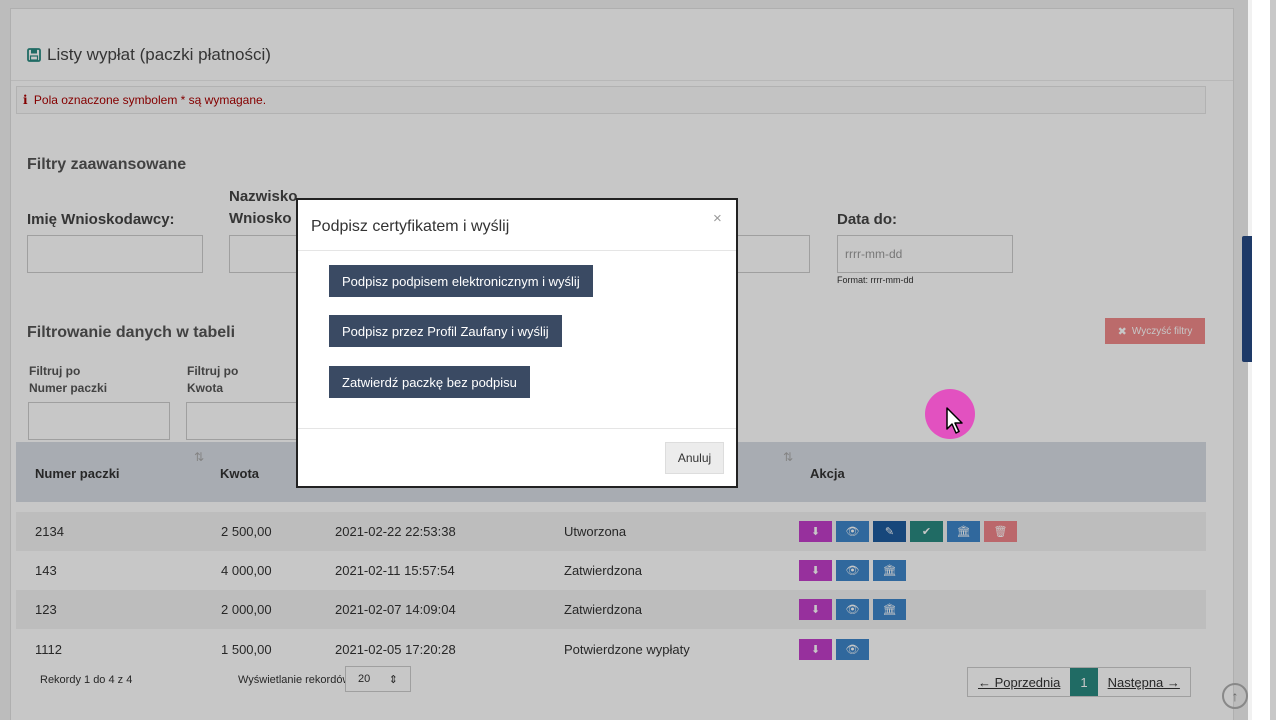  What do you see at coordinates (445, 331) in the screenshot?
I see `sign-trusted-profile-button: Podpisz przez Profil Zaufany i wyślij` at bounding box center [445, 331].